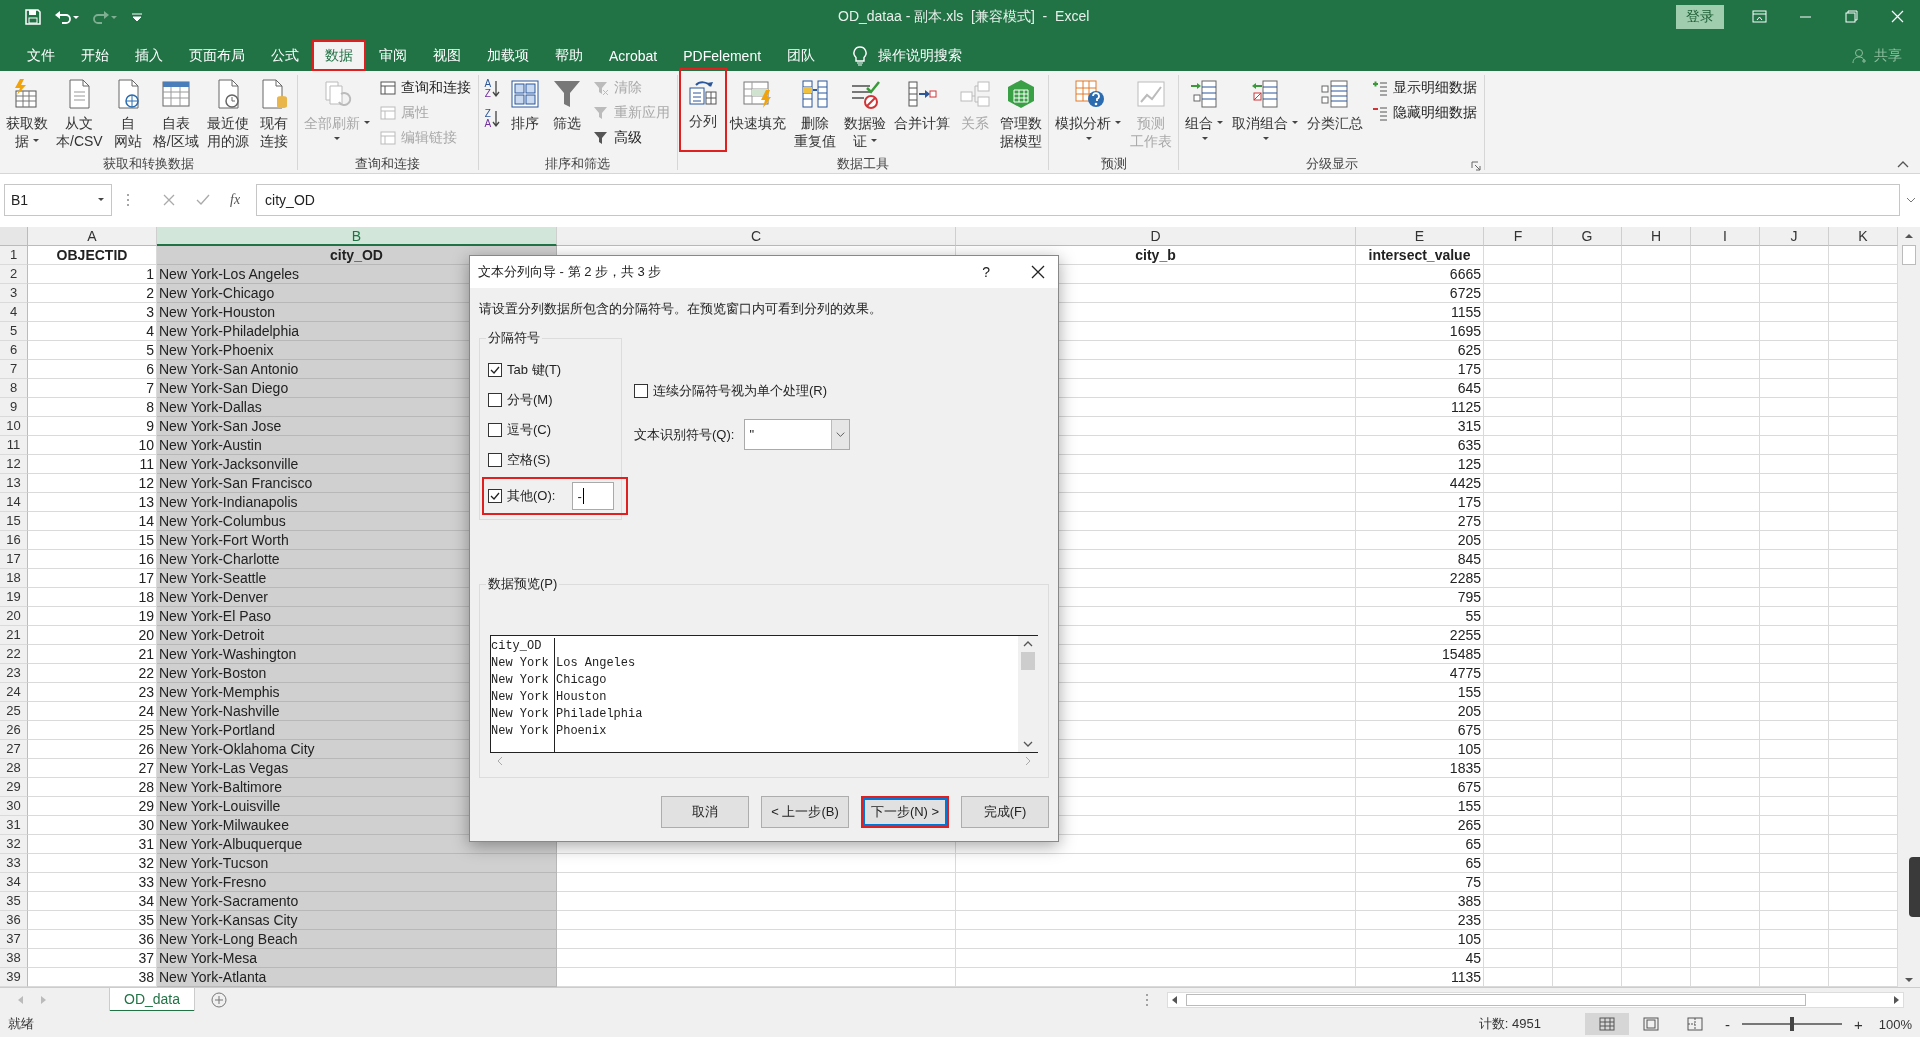 Image resolution: width=1920 pixels, height=1037 pixels. Describe the element at coordinates (219, 999) in the screenshot. I see `add-sheet-icon` at that location.